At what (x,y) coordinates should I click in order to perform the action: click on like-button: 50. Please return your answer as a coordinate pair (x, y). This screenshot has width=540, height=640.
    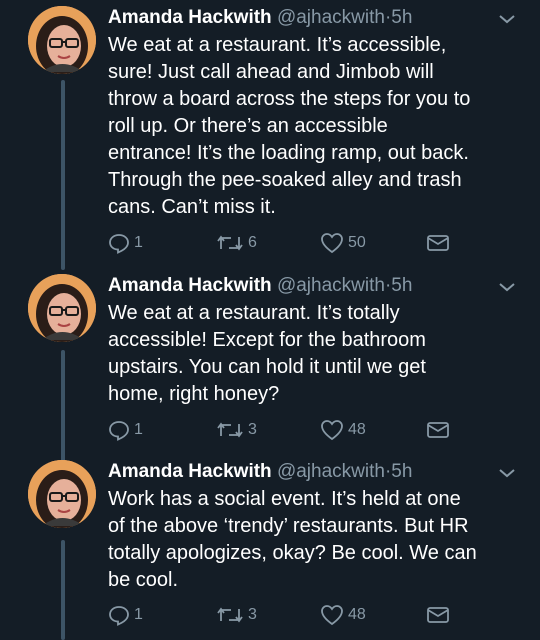
    Looking at the image, I should click on (343, 243).